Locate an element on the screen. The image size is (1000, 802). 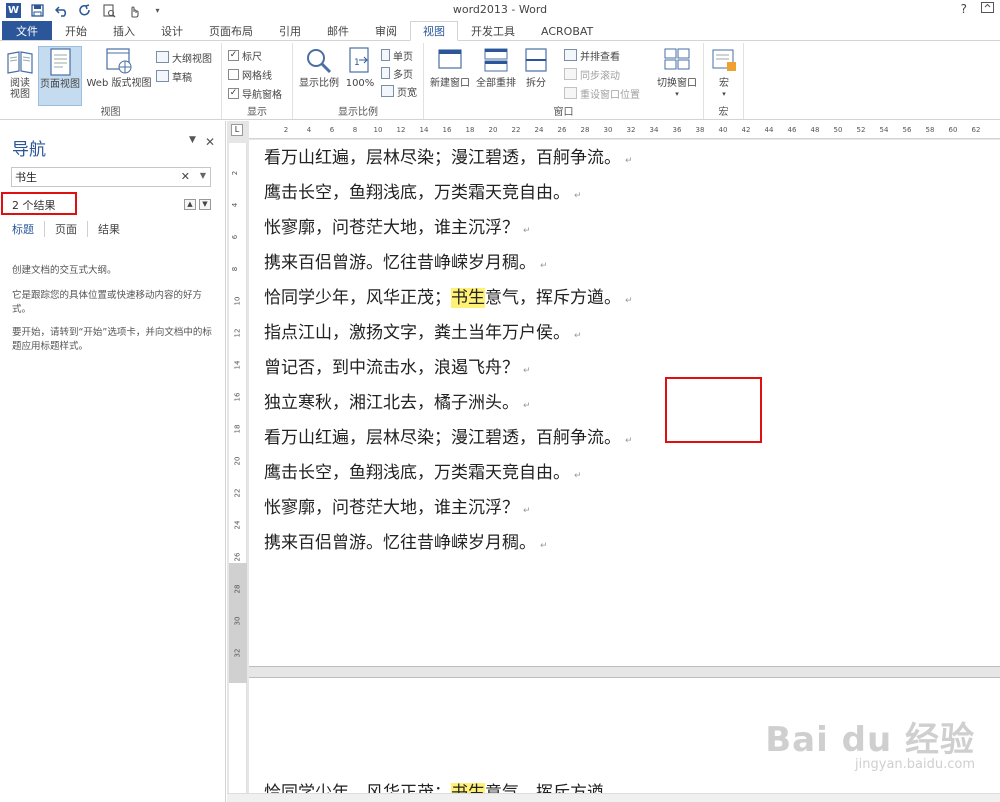
nav-search-box: ✕ ▼ is located at coordinates (111, 177).